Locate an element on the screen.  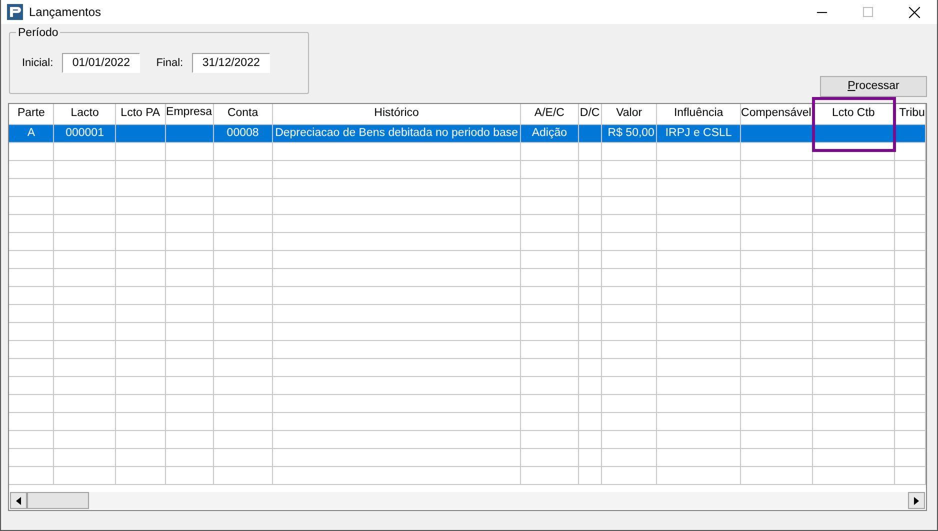
scroll-right-button is located at coordinates (916, 500).